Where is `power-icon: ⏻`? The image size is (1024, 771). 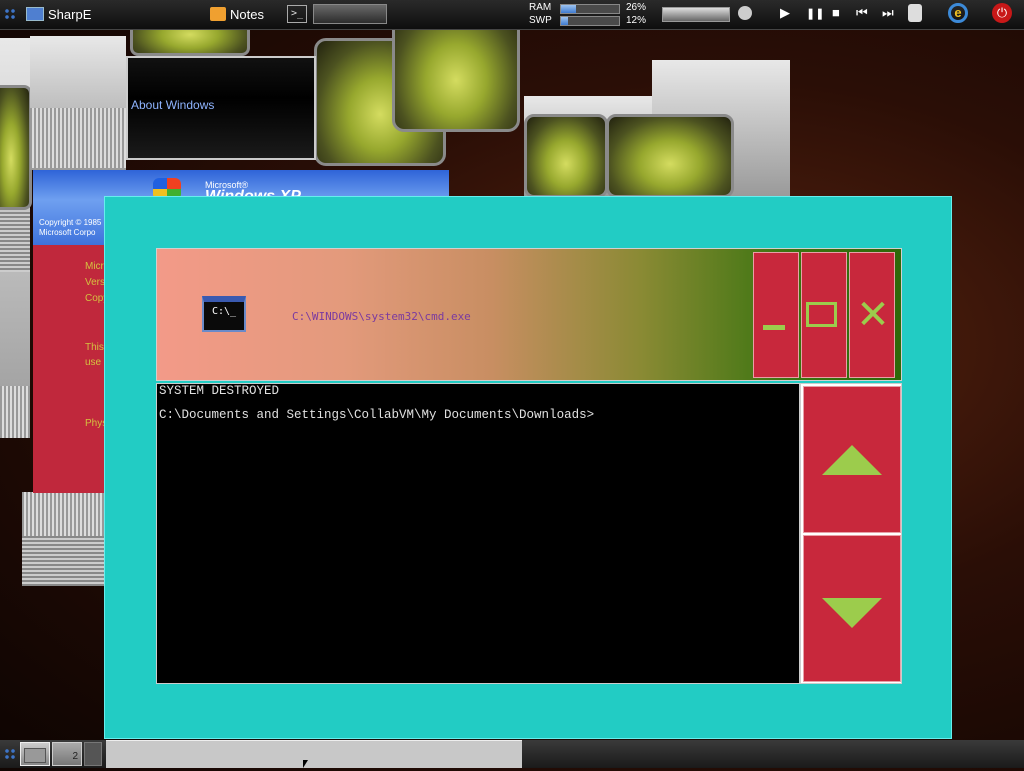 power-icon: ⏻ is located at coordinates (1002, 13).